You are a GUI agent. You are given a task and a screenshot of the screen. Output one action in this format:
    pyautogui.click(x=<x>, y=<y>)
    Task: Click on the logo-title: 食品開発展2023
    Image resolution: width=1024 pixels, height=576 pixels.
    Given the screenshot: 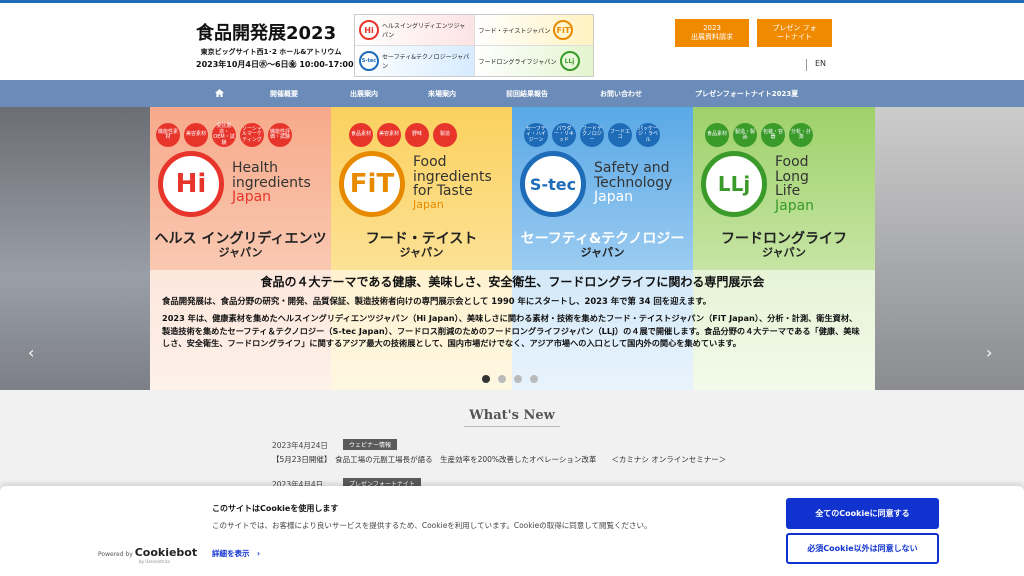 What is the action you would take?
    pyautogui.click(x=266, y=33)
    